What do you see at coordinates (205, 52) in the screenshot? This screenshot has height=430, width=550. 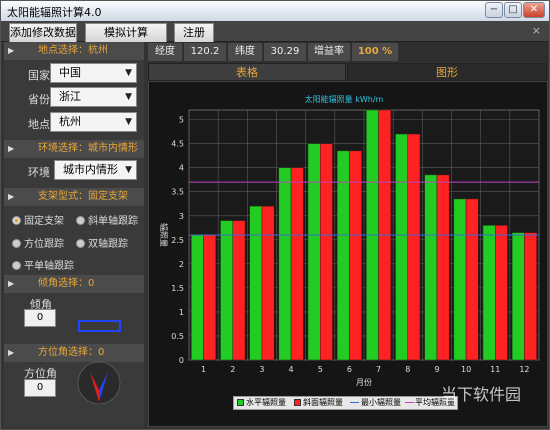 I see `longitude-value: 120.2` at bounding box center [205, 52].